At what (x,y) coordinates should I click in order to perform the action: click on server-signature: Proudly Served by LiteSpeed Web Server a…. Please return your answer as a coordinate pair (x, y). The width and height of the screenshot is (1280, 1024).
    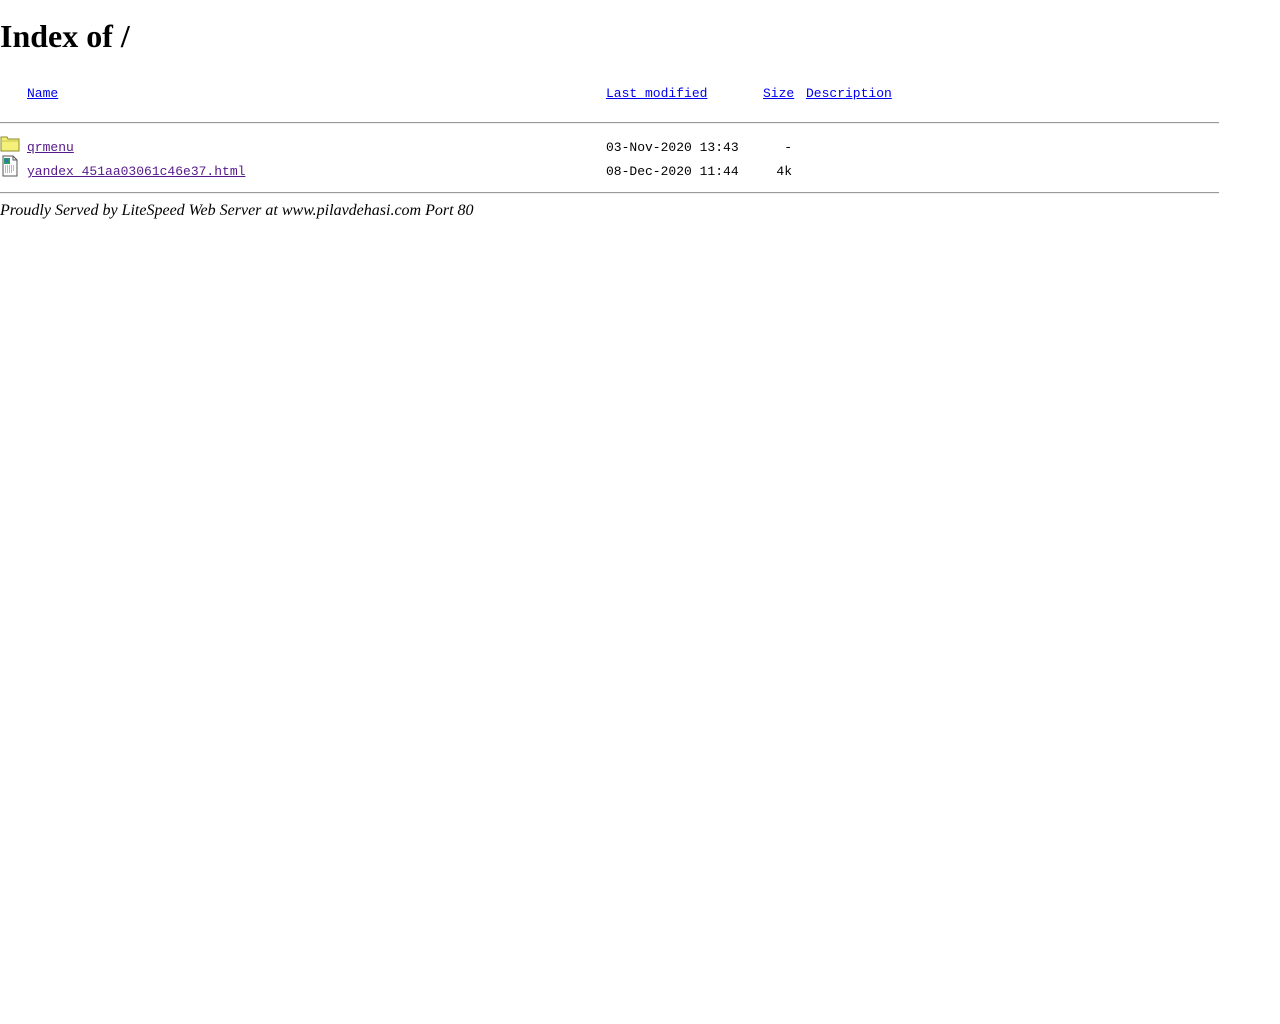
    Looking at the image, I should click on (237, 210).